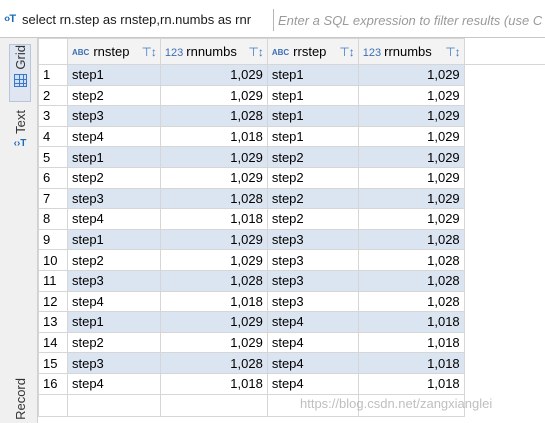  Describe the element at coordinates (20, 73) in the screenshot. I see `tab-grid: Grid` at that location.